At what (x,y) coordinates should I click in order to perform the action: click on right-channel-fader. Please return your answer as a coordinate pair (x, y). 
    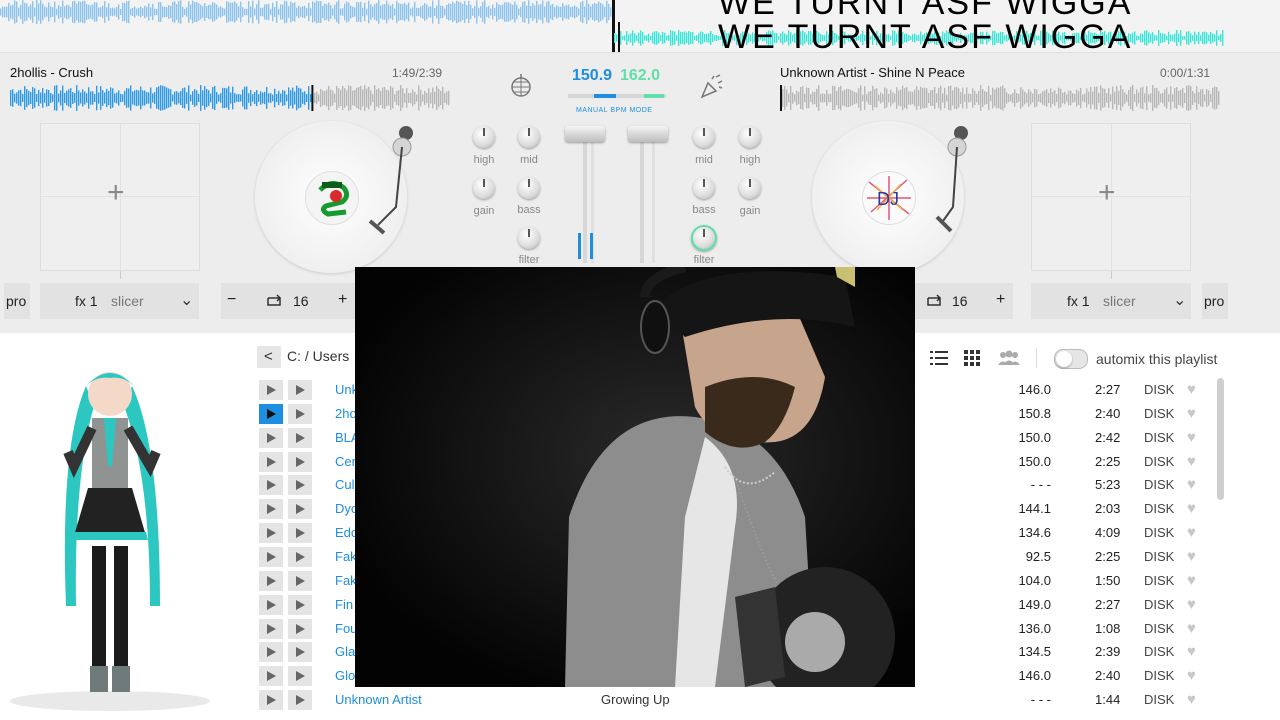
    Looking at the image, I should click on (648, 134).